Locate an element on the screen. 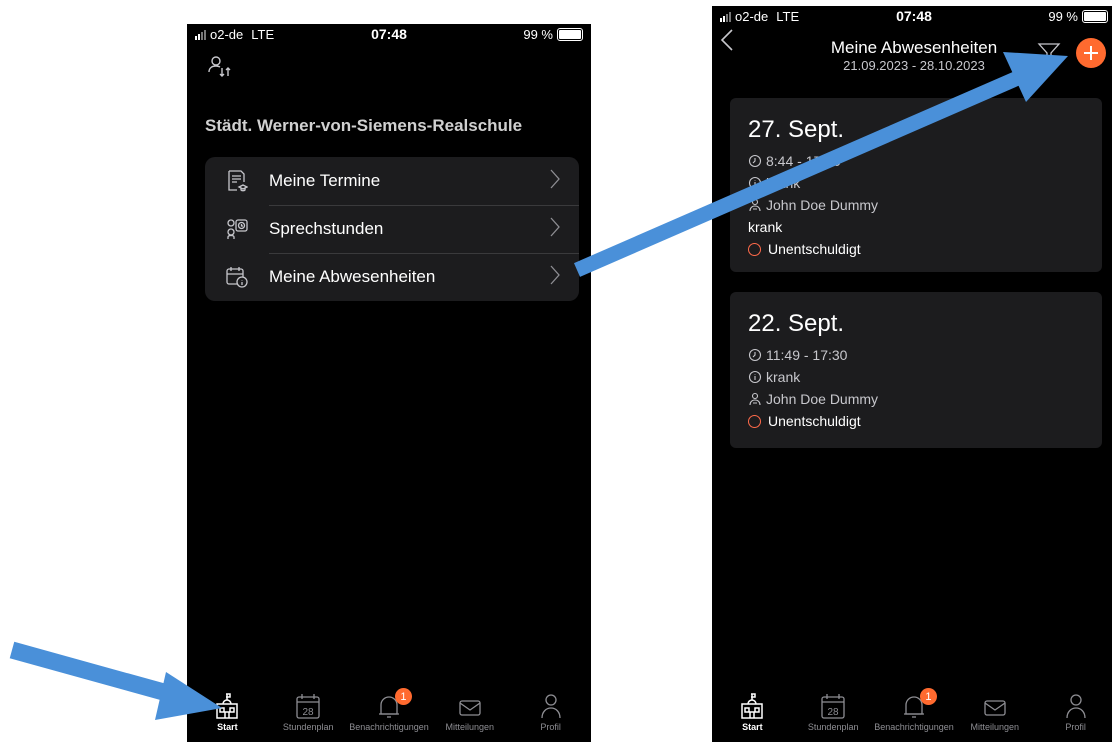 This screenshot has width=1112, height=742. absence-time: 8:44 - 17:30 is located at coordinates (803, 161).